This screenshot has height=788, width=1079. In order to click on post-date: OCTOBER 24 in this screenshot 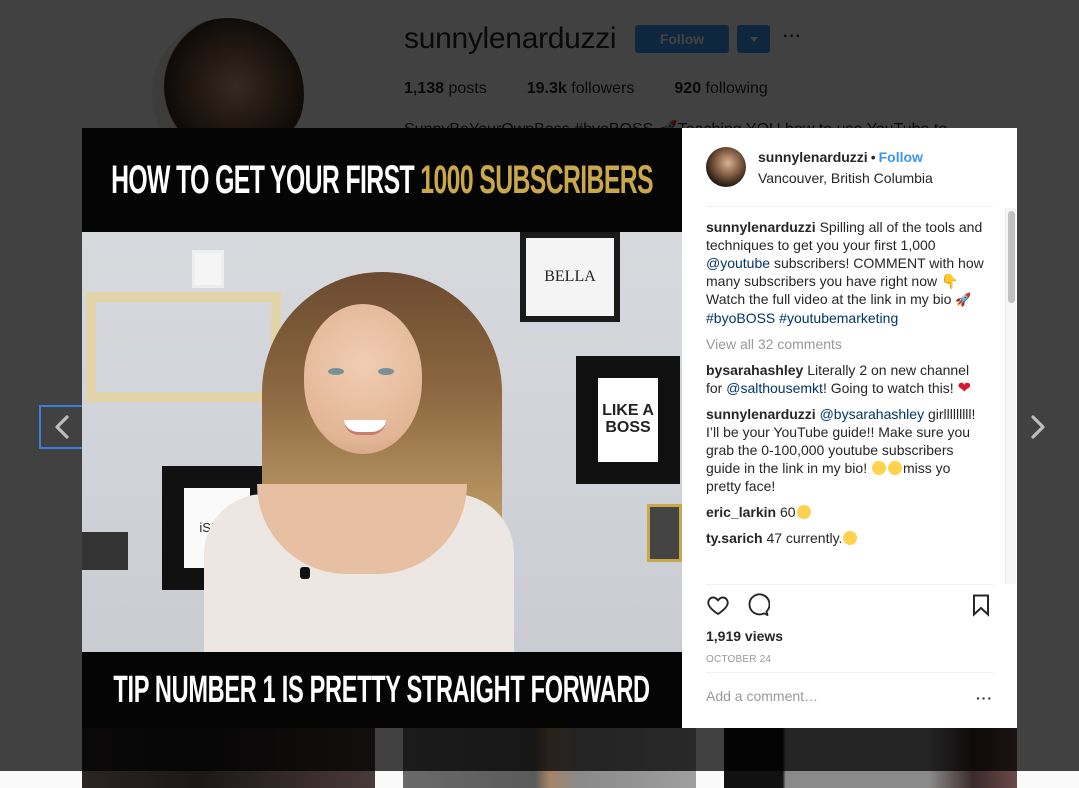, I will do `click(738, 659)`.